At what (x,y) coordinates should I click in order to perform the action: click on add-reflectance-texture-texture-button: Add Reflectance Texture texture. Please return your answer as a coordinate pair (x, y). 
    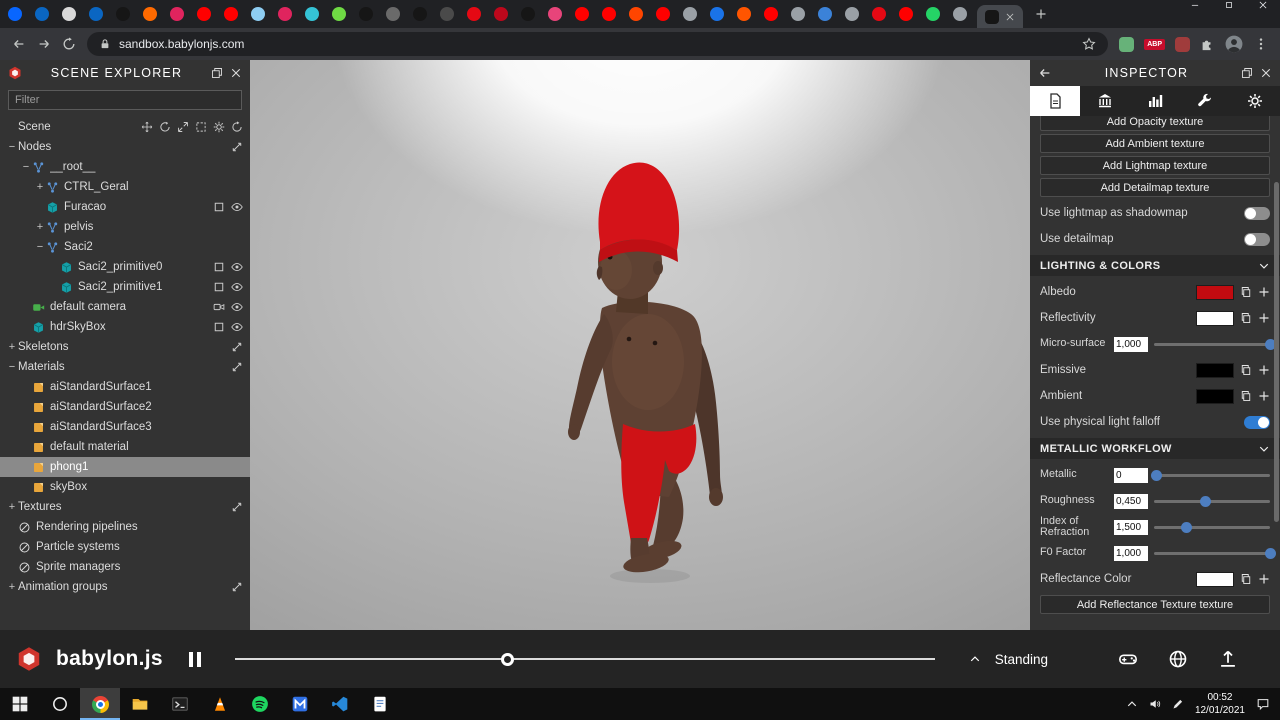
    Looking at the image, I should click on (1155, 604).